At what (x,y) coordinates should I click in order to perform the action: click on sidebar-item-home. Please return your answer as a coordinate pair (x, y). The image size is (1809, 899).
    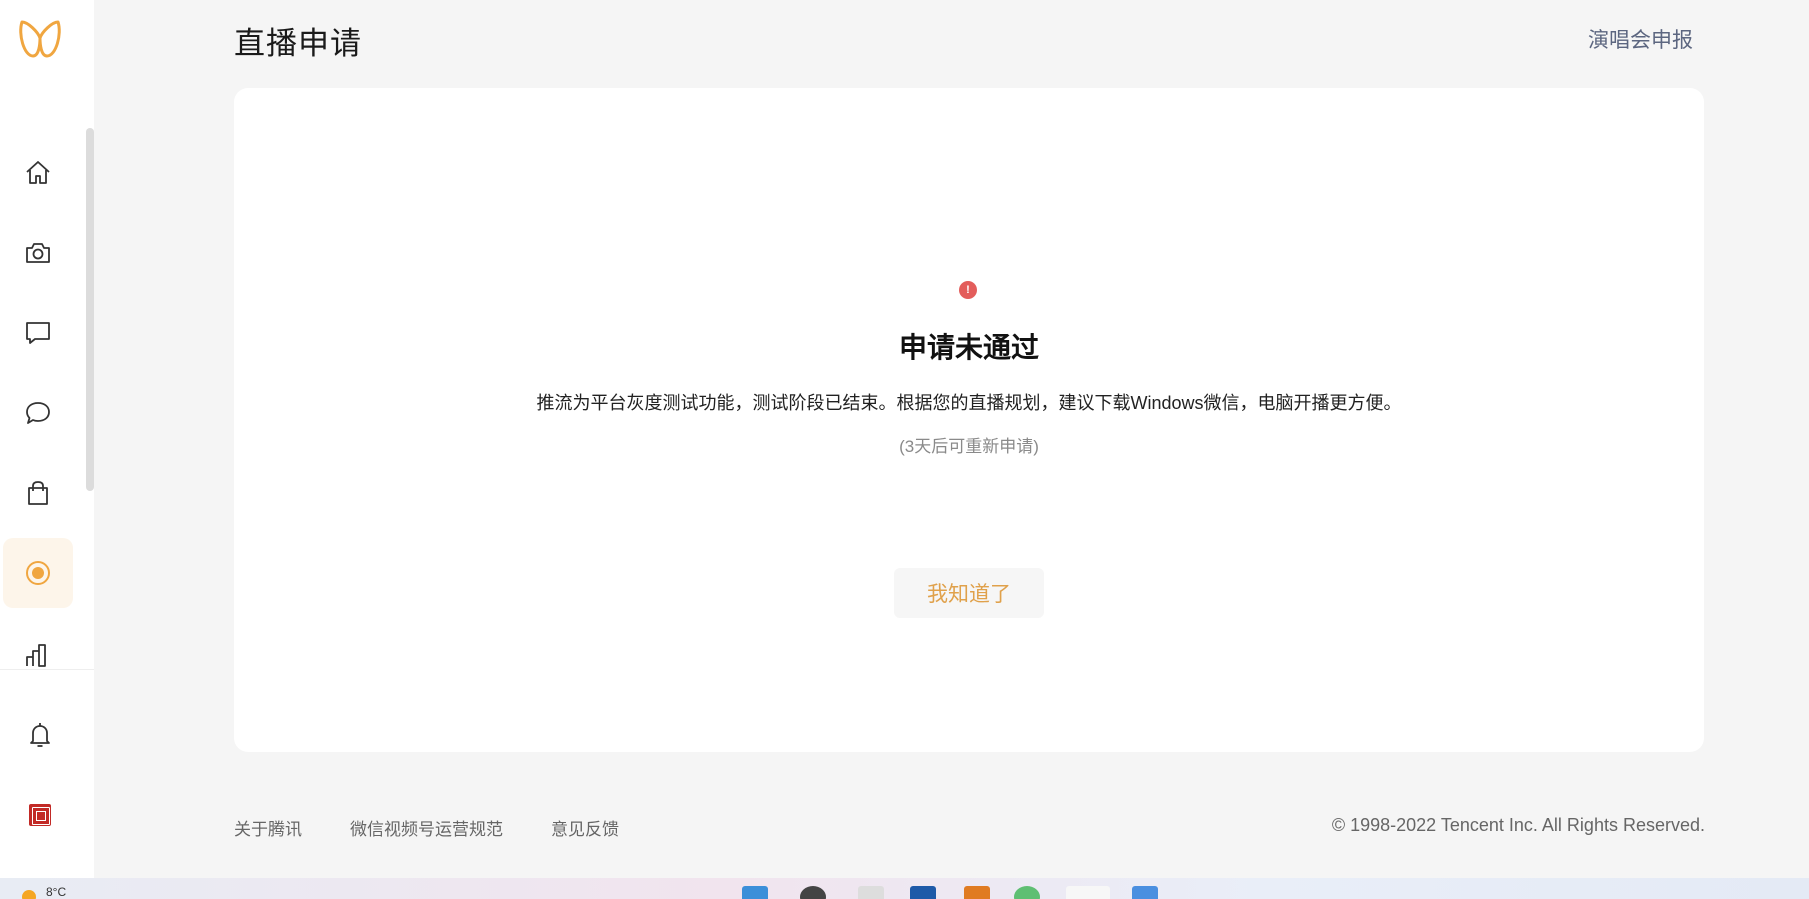
    Looking at the image, I should click on (38, 173).